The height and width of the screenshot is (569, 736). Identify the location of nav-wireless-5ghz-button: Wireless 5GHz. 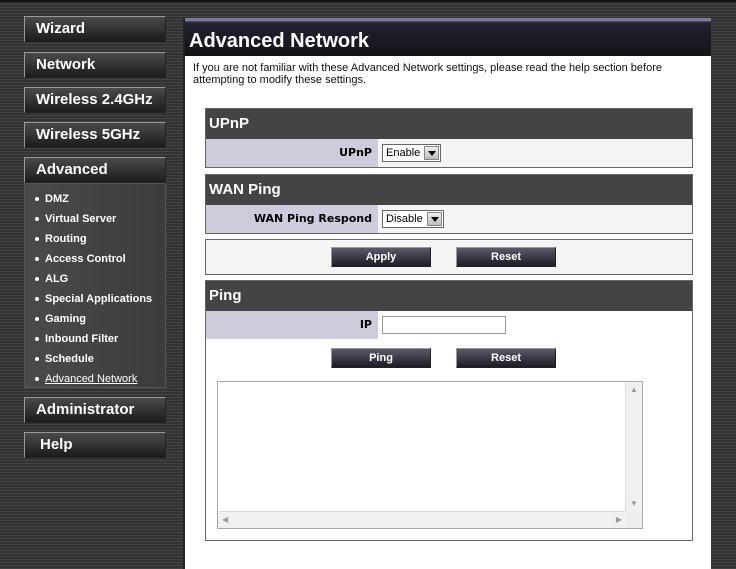
(95, 135).